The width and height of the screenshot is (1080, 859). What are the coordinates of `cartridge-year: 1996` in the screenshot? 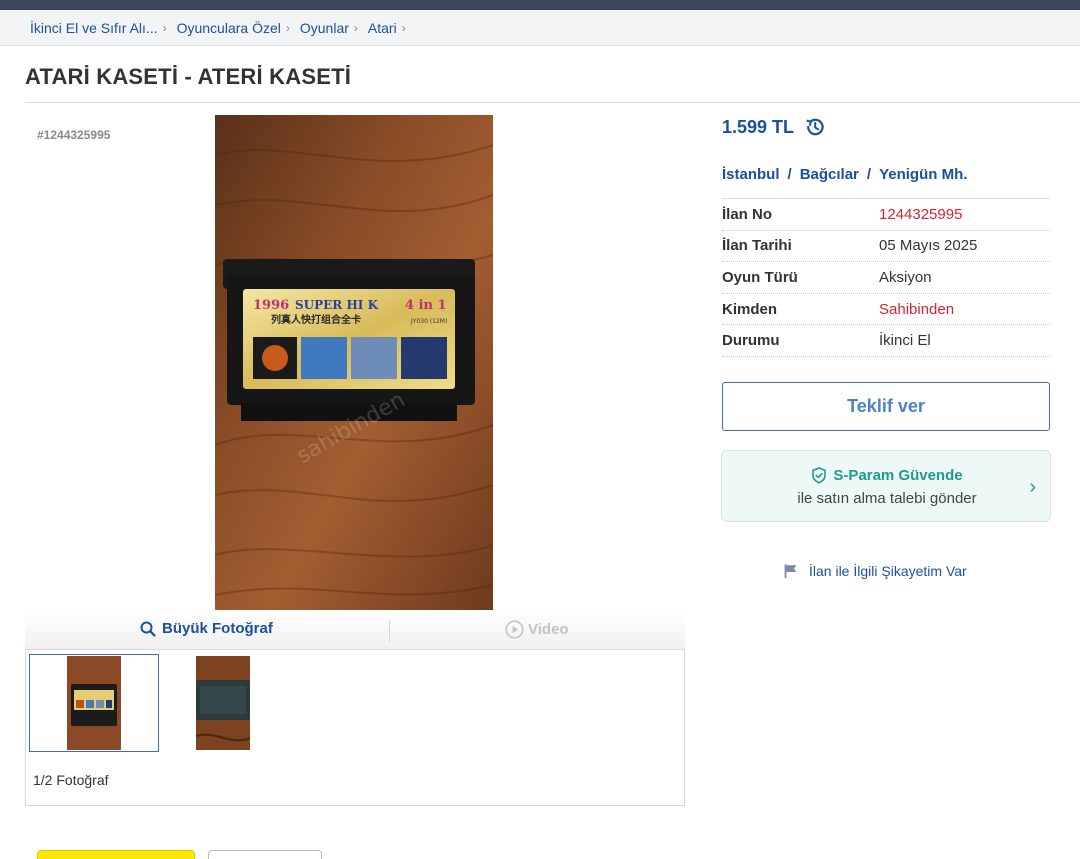 It's located at (271, 305).